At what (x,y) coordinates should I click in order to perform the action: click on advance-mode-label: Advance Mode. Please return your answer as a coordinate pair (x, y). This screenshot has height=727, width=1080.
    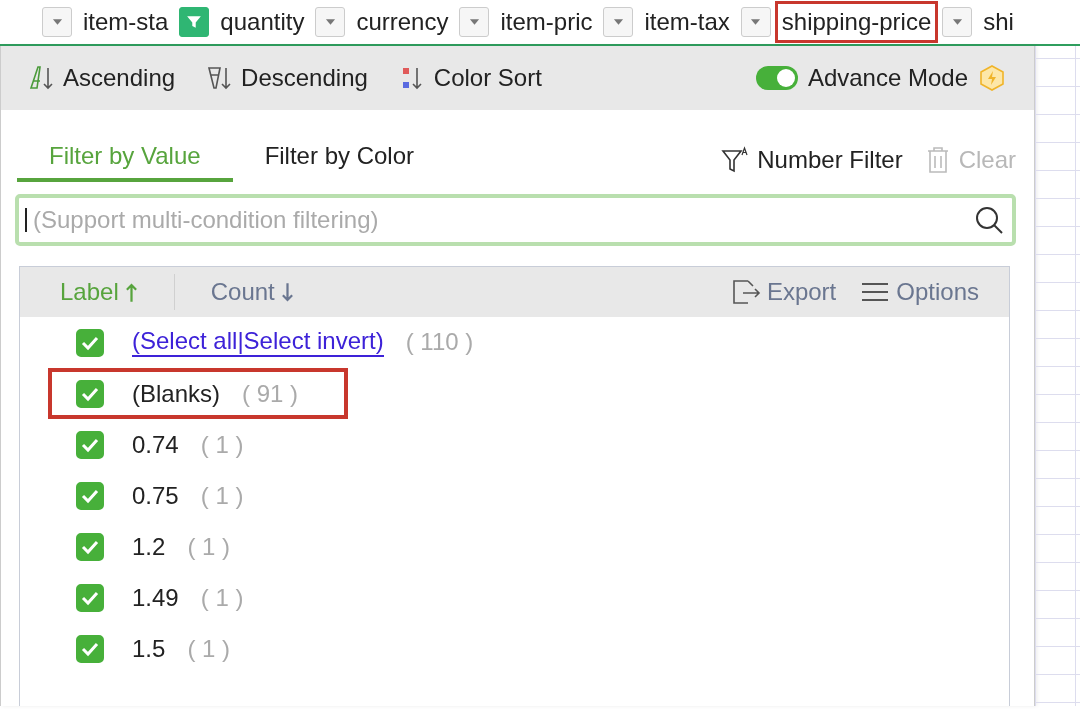
    Looking at the image, I should click on (887, 78).